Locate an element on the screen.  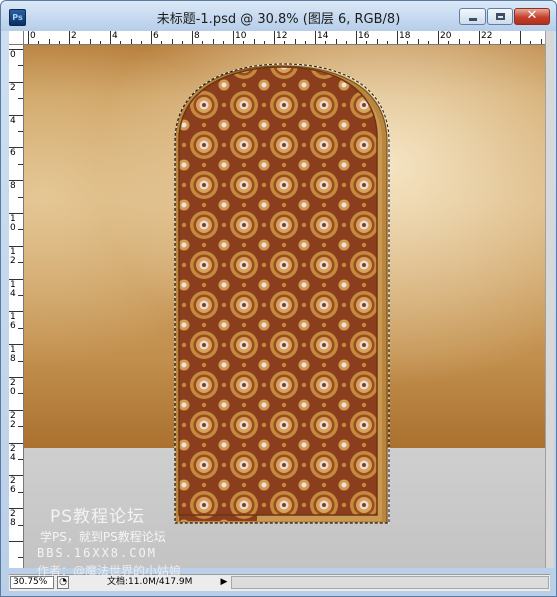
watermark-title: PS教程论坛 is located at coordinates (98, 517).